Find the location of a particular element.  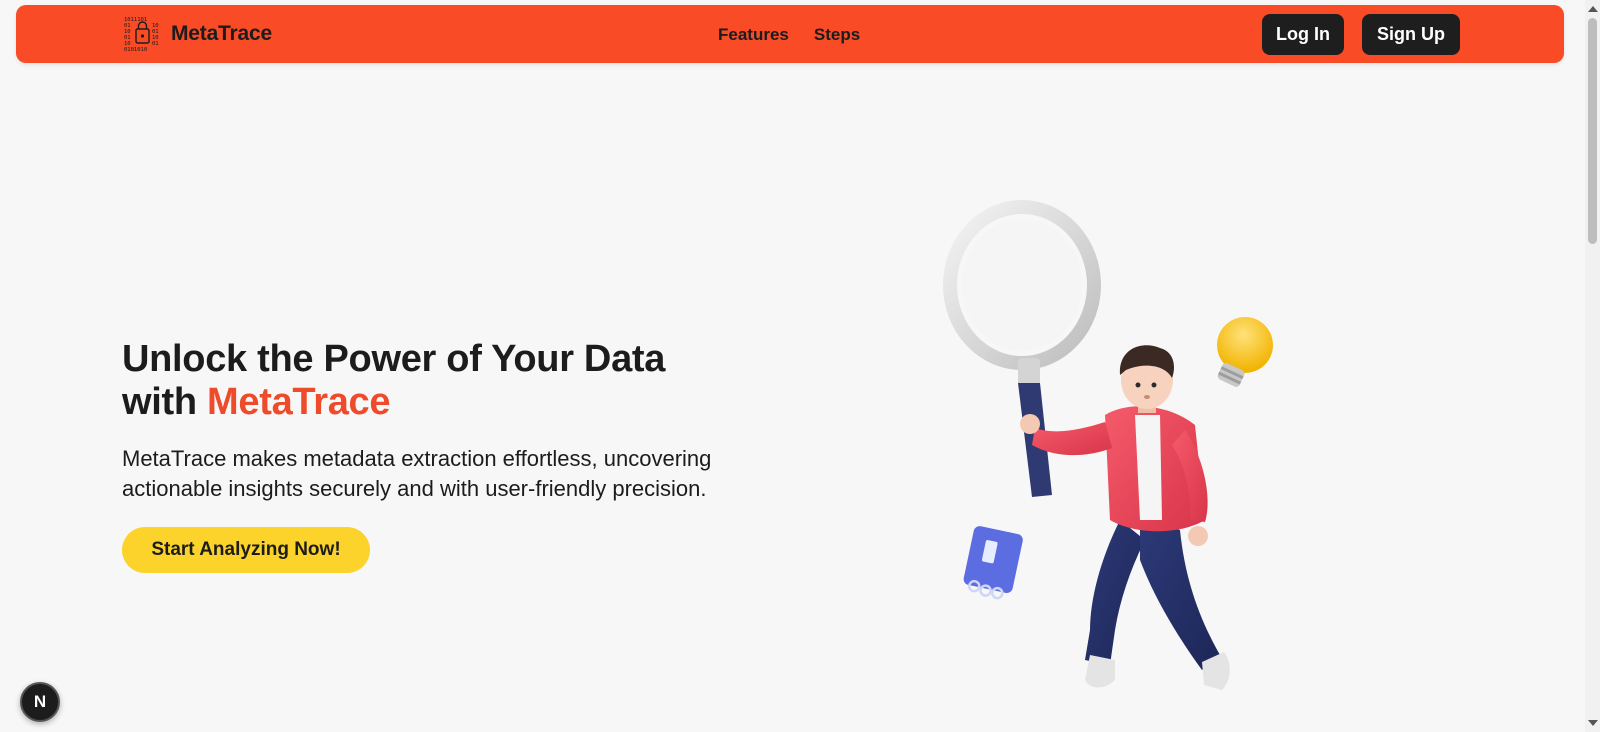

dev-indicator-button: N is located at coordinates (40, 702).